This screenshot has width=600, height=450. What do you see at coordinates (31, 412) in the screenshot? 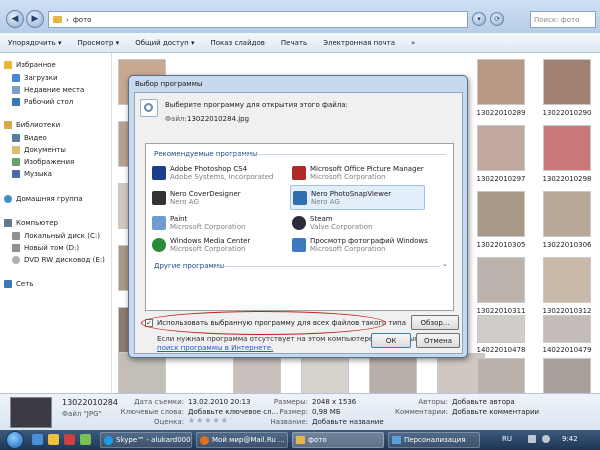
I see `selected-photo-preview` at bounding box center [31, 412].